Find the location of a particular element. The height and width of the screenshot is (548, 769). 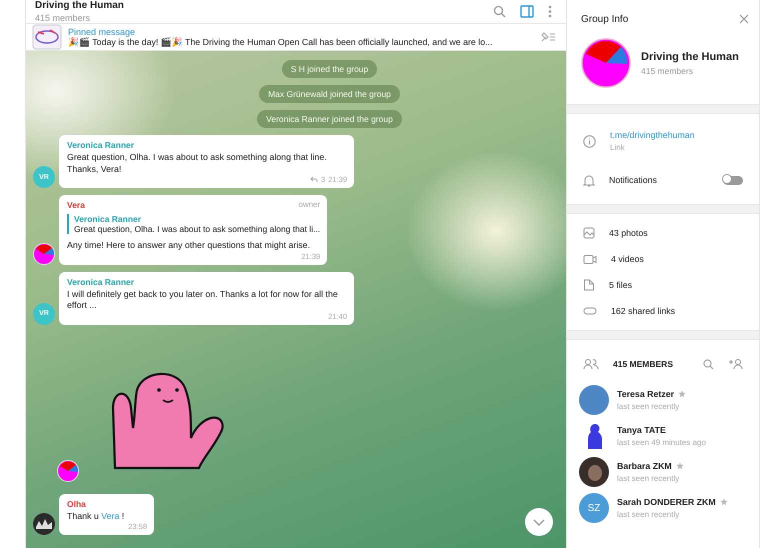

members-icon is located at coordinates (591, 364).